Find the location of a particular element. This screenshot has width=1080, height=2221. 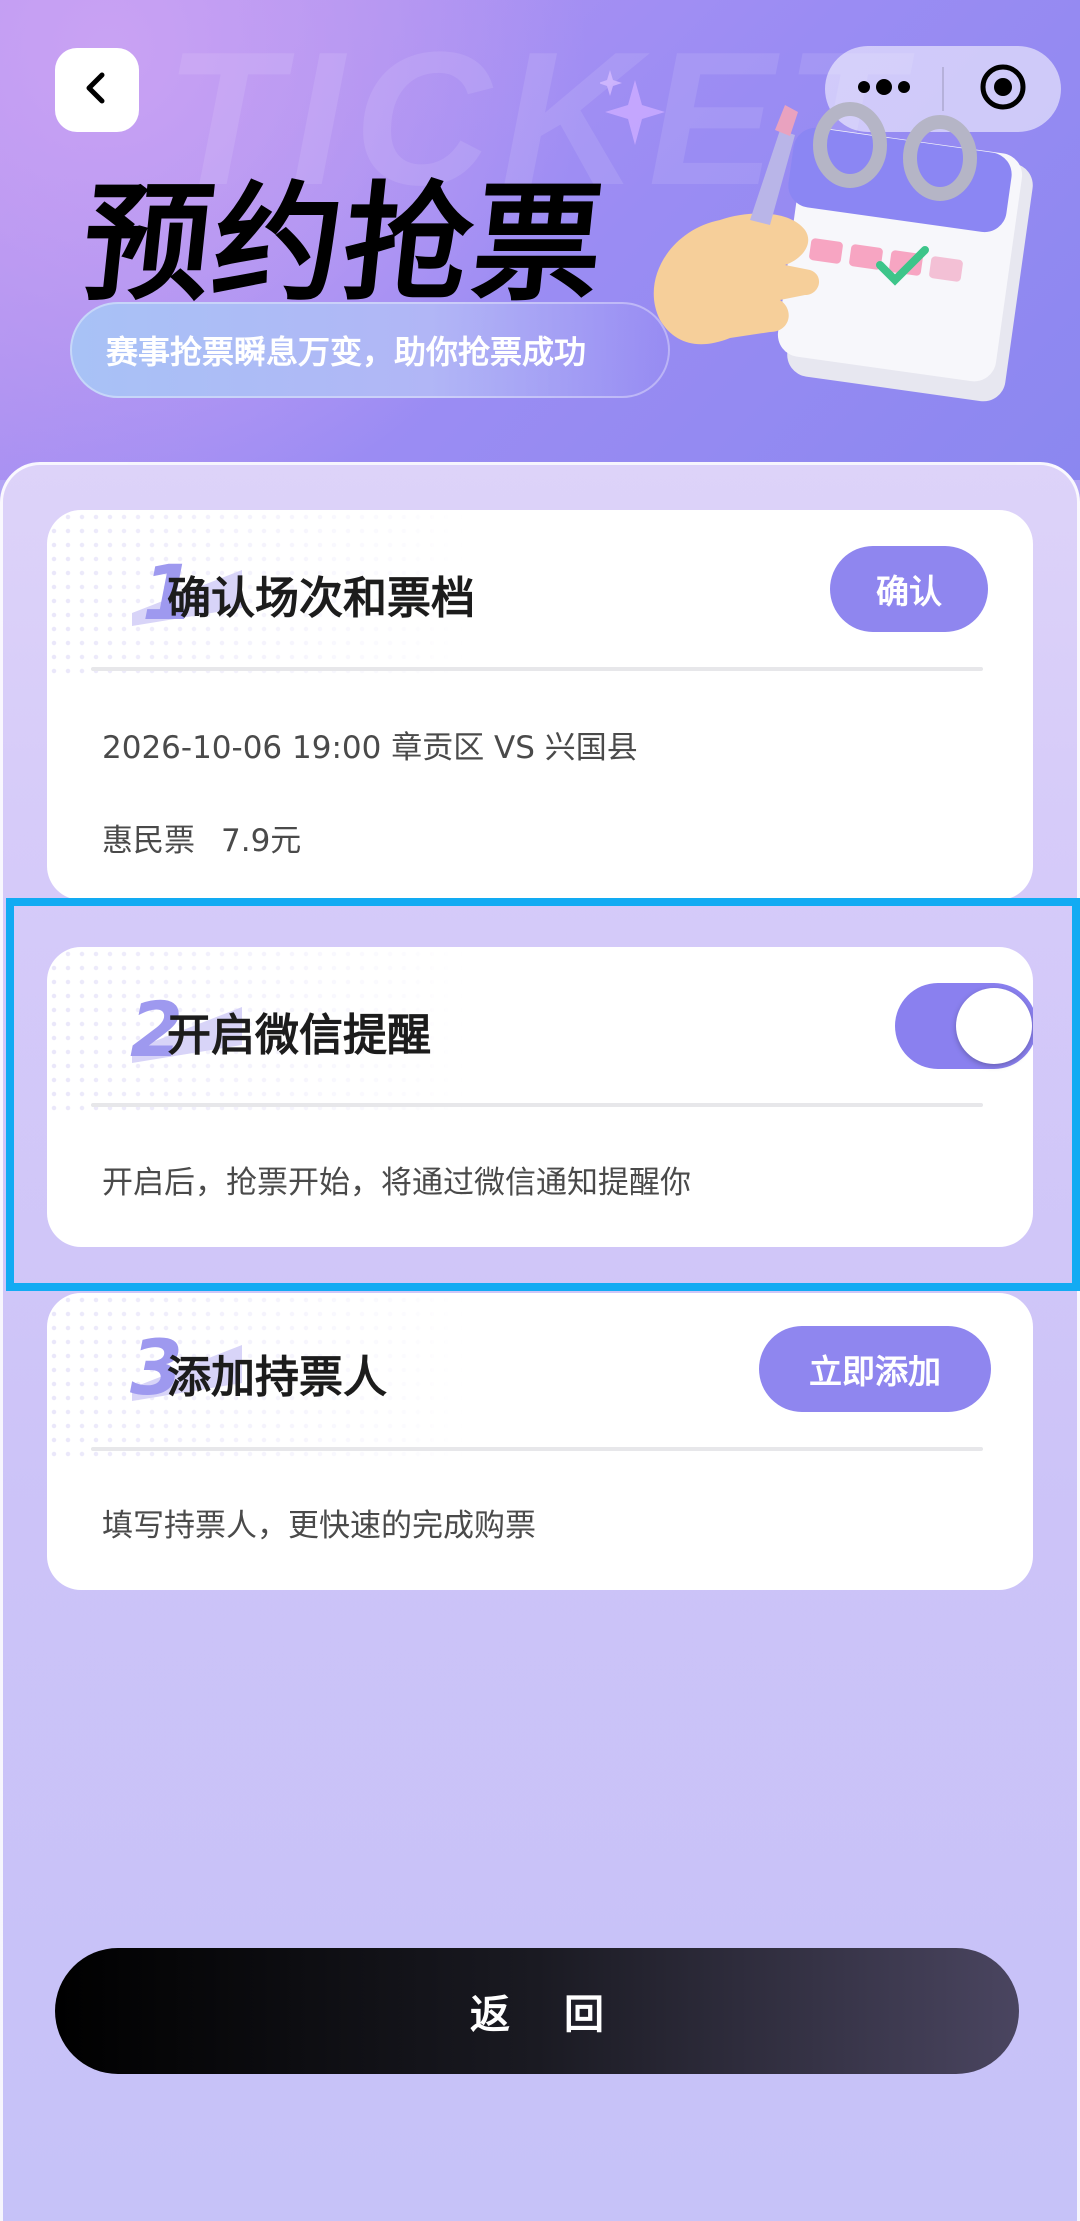

calendar-hand-illustration is located at coordinates (829, 240).